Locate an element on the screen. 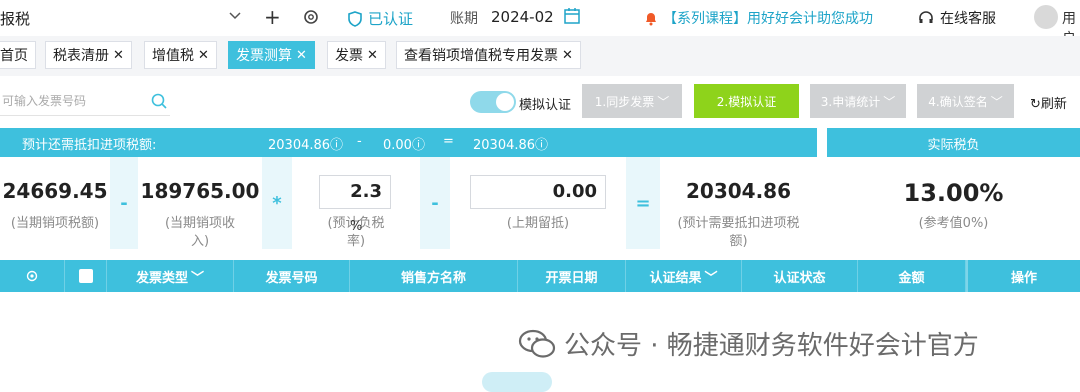 The height and width of the screenshot is (392, 1080). needed-cell: 20304.86 (预计需要抵扣进项税额) is located at coordinates (738, 203).